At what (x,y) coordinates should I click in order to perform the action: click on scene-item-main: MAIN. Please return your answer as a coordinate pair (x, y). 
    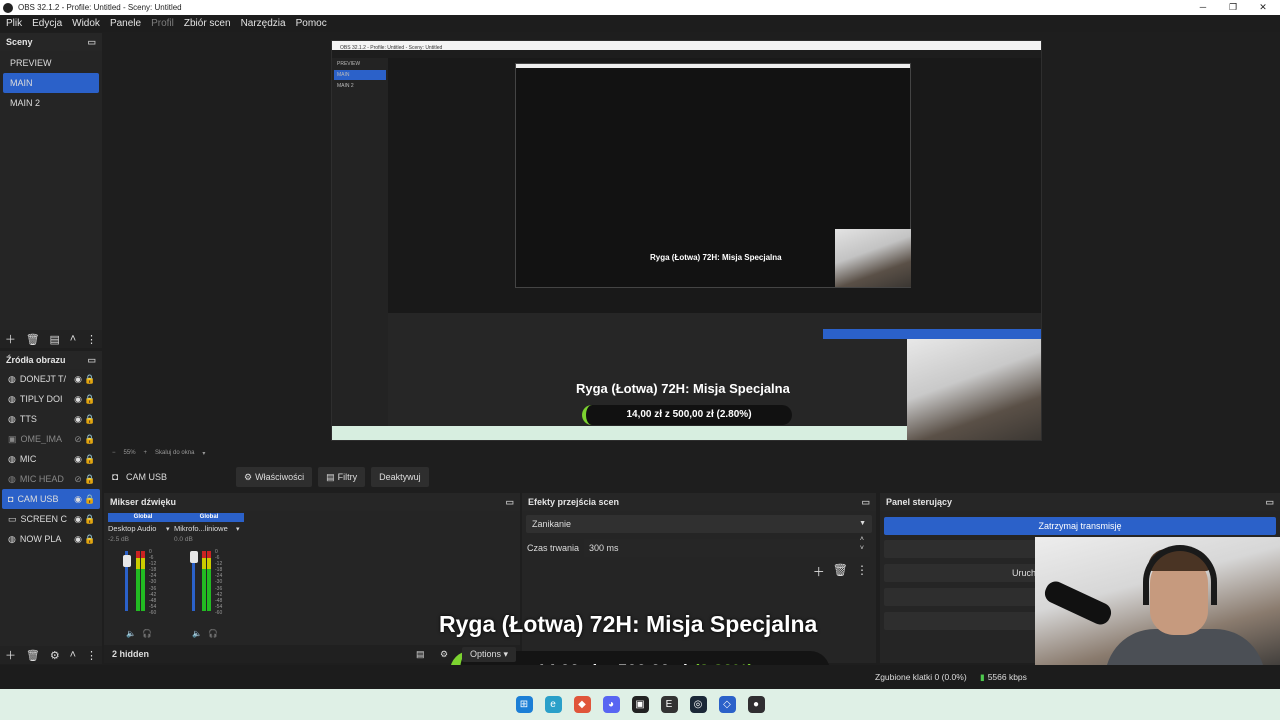
    Looking at the image, I should click on (51, 83).